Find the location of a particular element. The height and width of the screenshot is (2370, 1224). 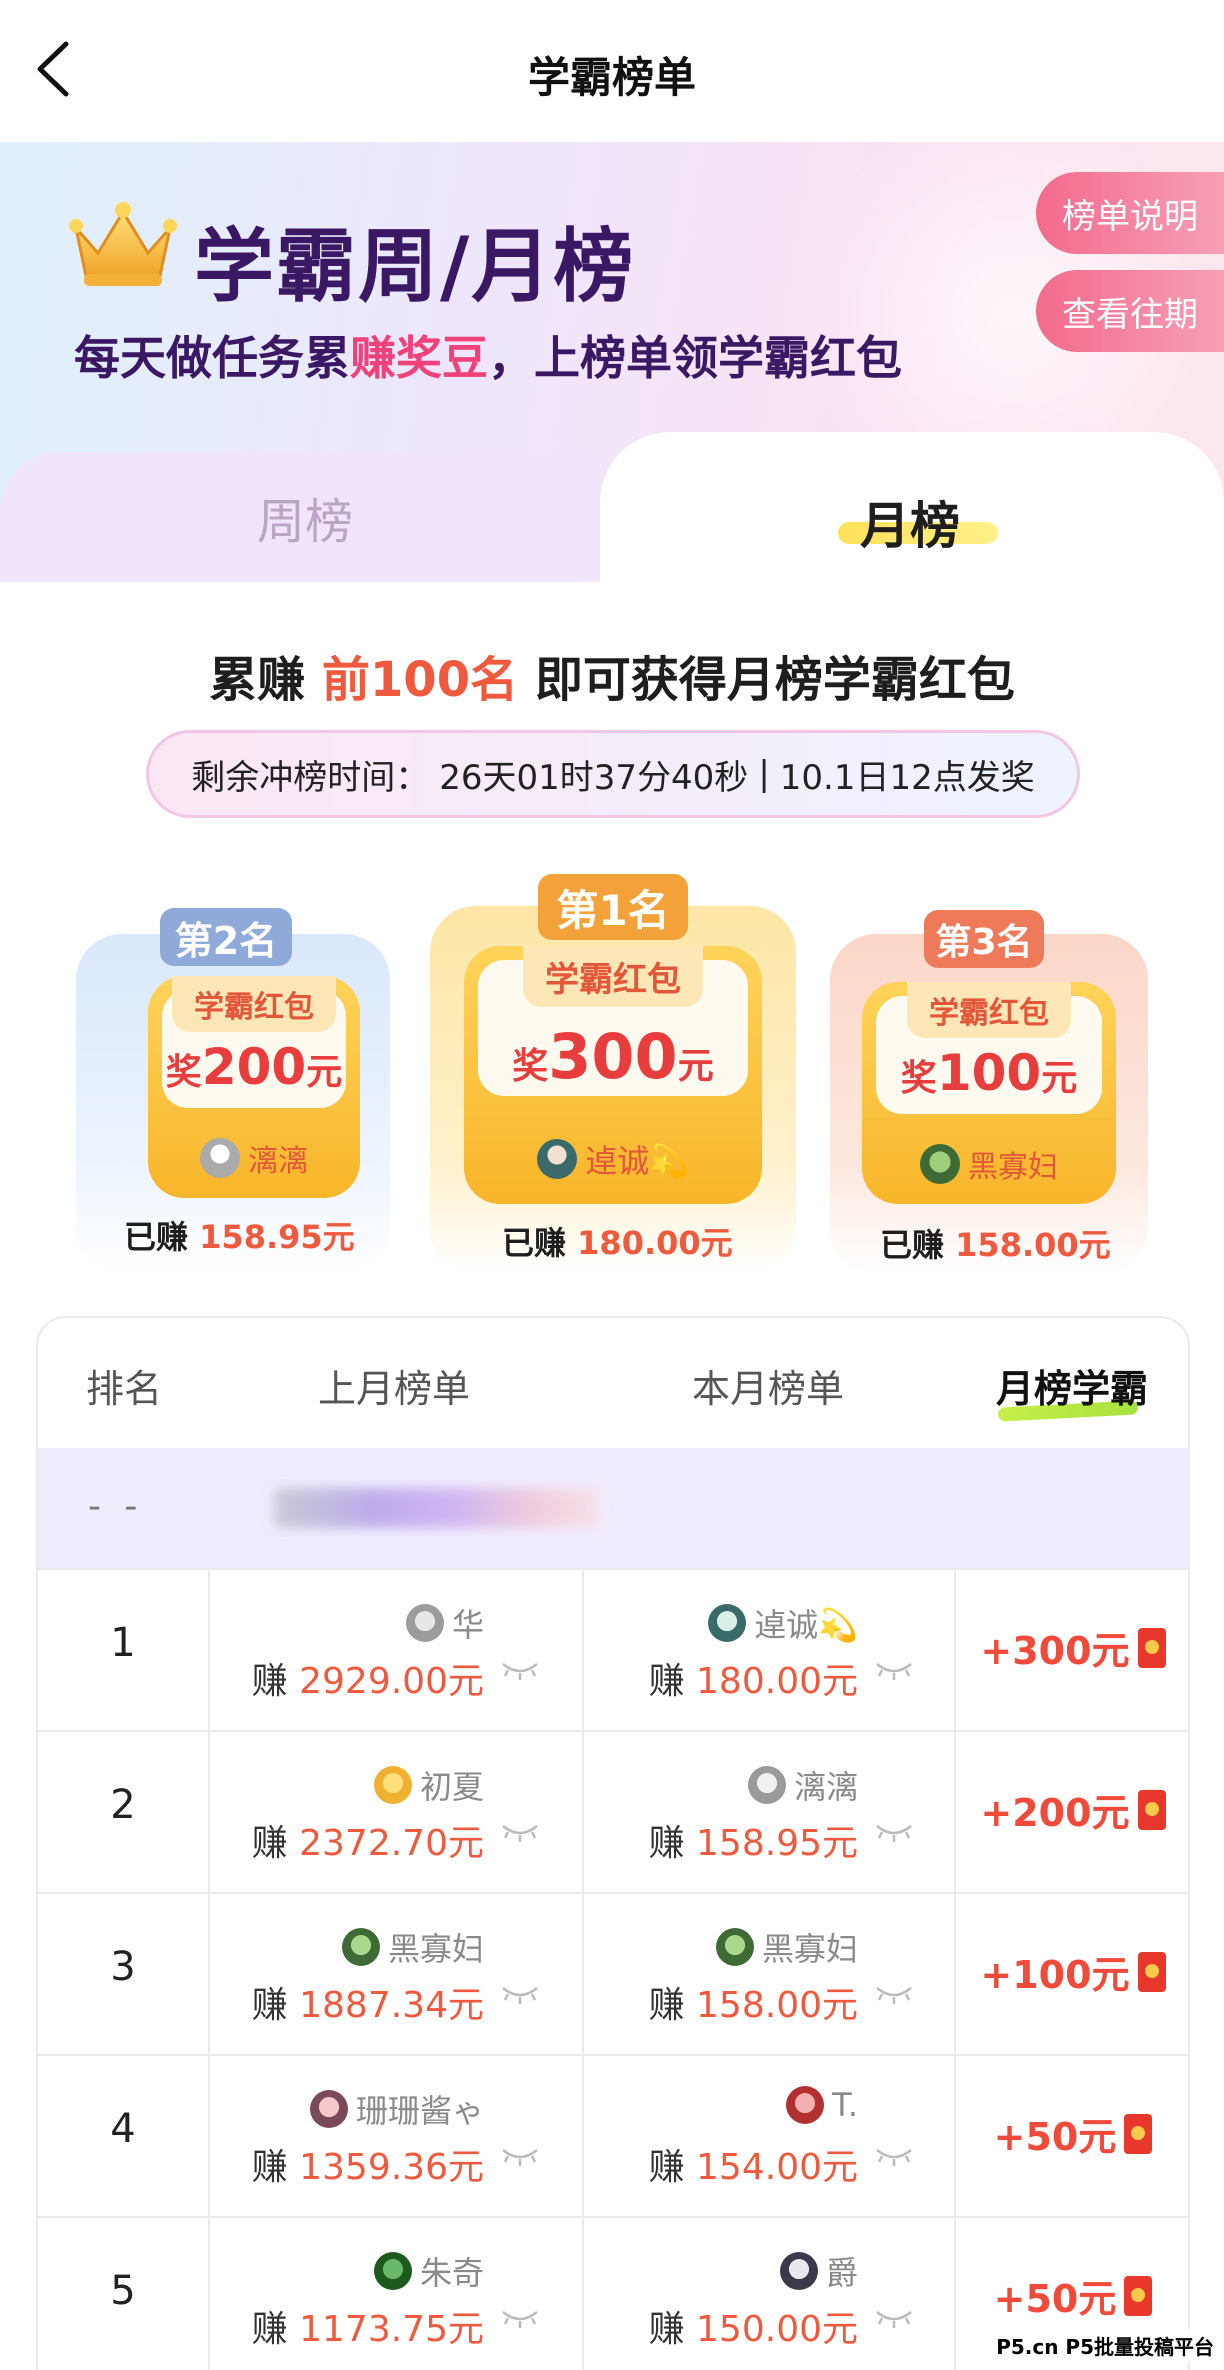

red-envelope-first: 学霸红包 奖300元 逴诚💫 is located at coordinates (613, 1075).